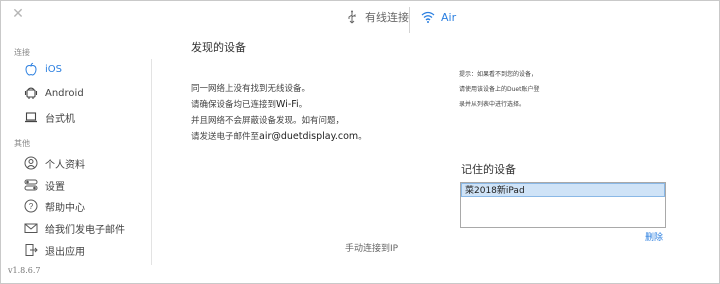 This screenshot has width=720, height=284. Describe the element at coordinates (438, 17) in the screenshot. I see `tab-air: Air` at that location.